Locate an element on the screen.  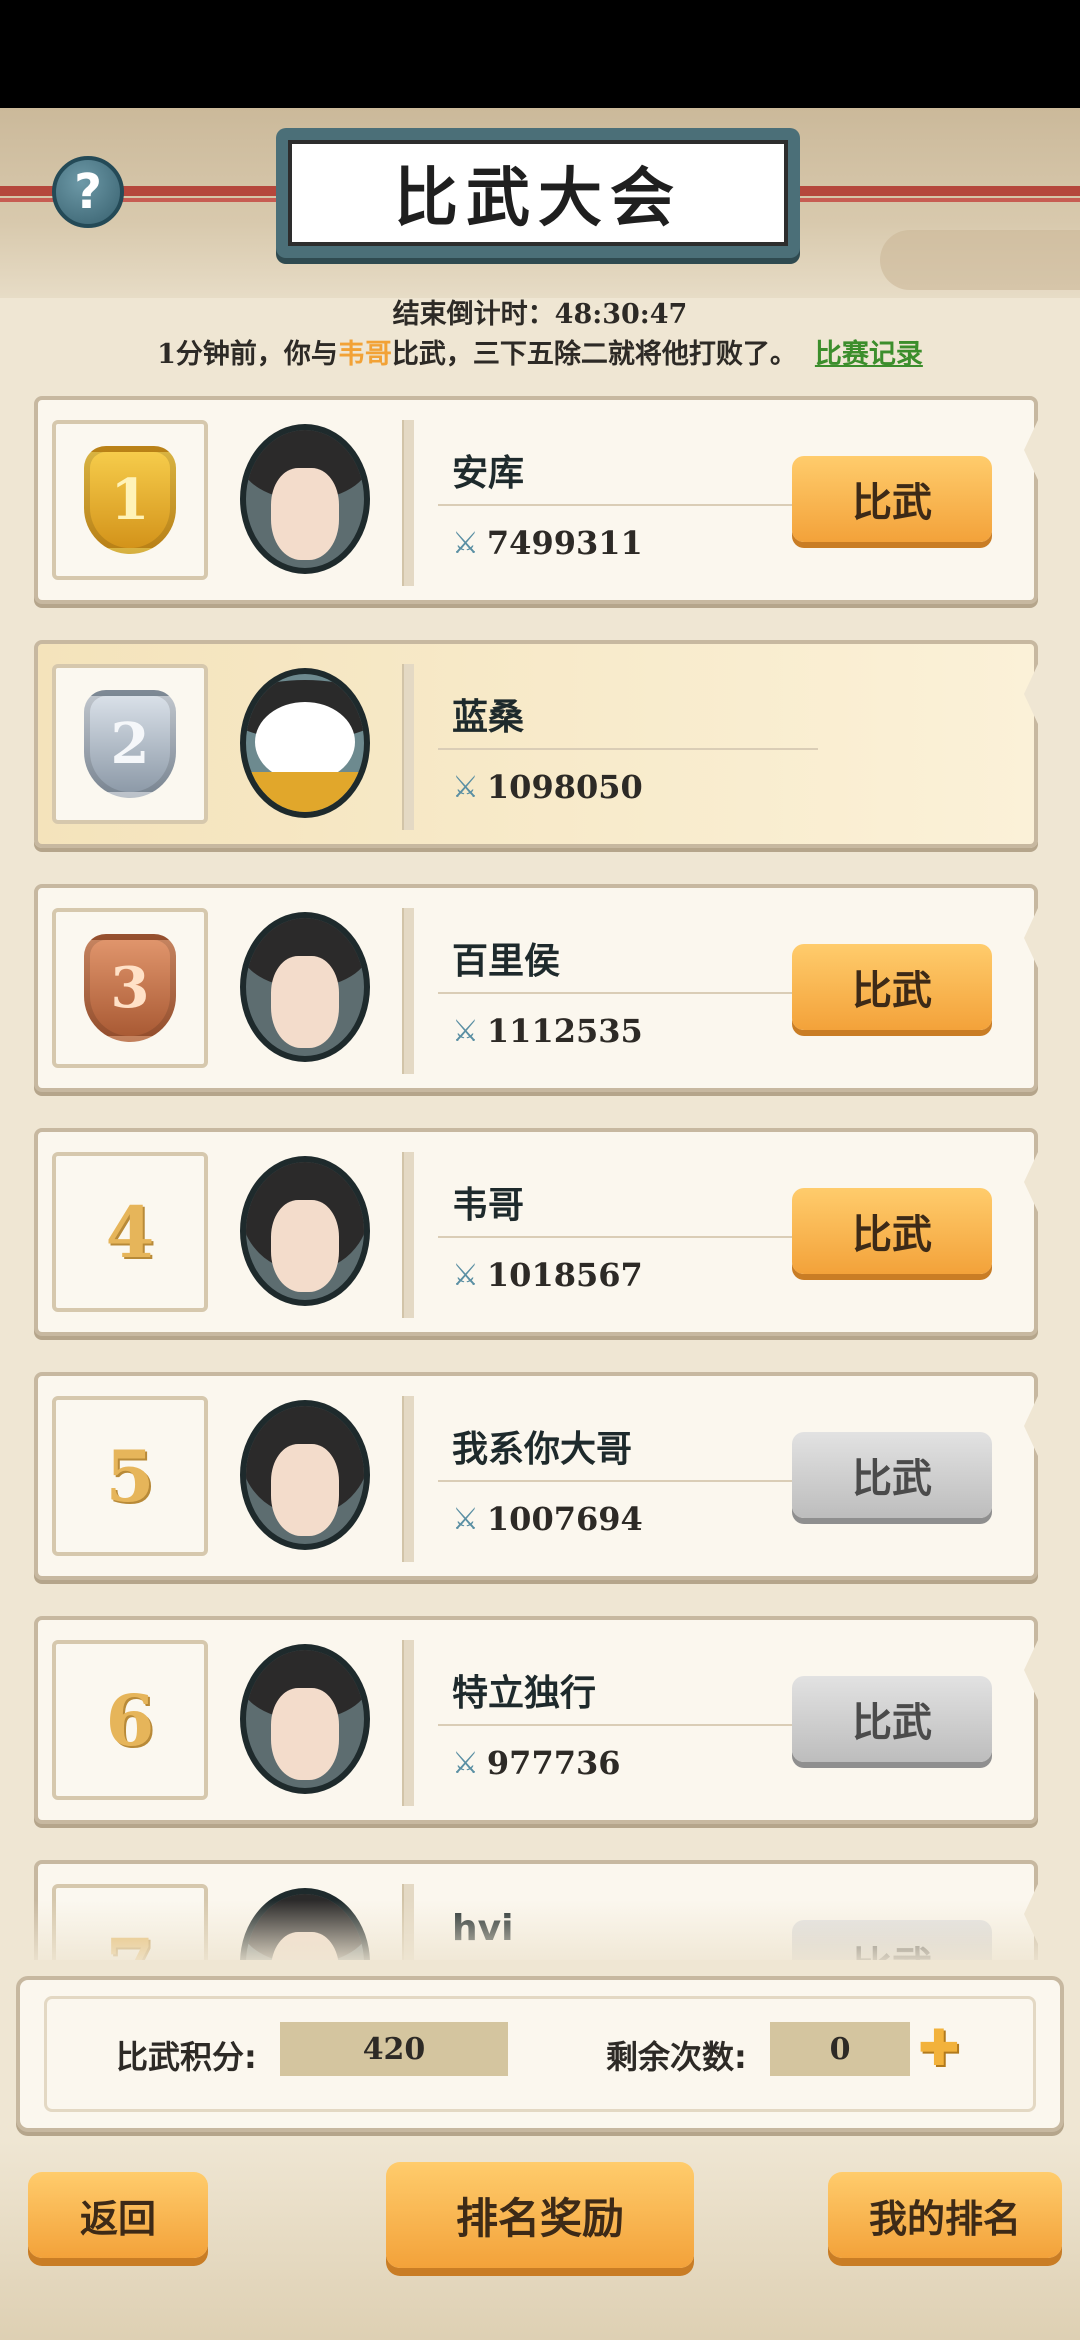
score-label: 比武积分: is located at coordinates (186, 2057).